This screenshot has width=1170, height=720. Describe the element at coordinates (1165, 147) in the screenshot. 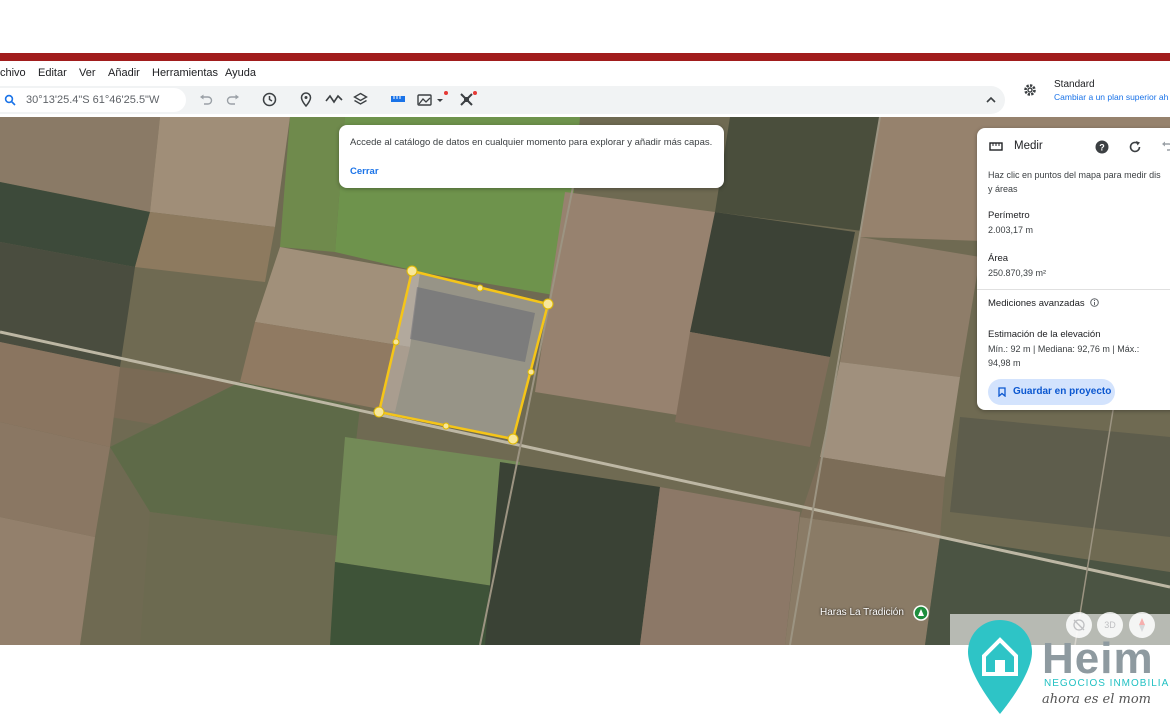

I see `undo-measure-icon` at that location.